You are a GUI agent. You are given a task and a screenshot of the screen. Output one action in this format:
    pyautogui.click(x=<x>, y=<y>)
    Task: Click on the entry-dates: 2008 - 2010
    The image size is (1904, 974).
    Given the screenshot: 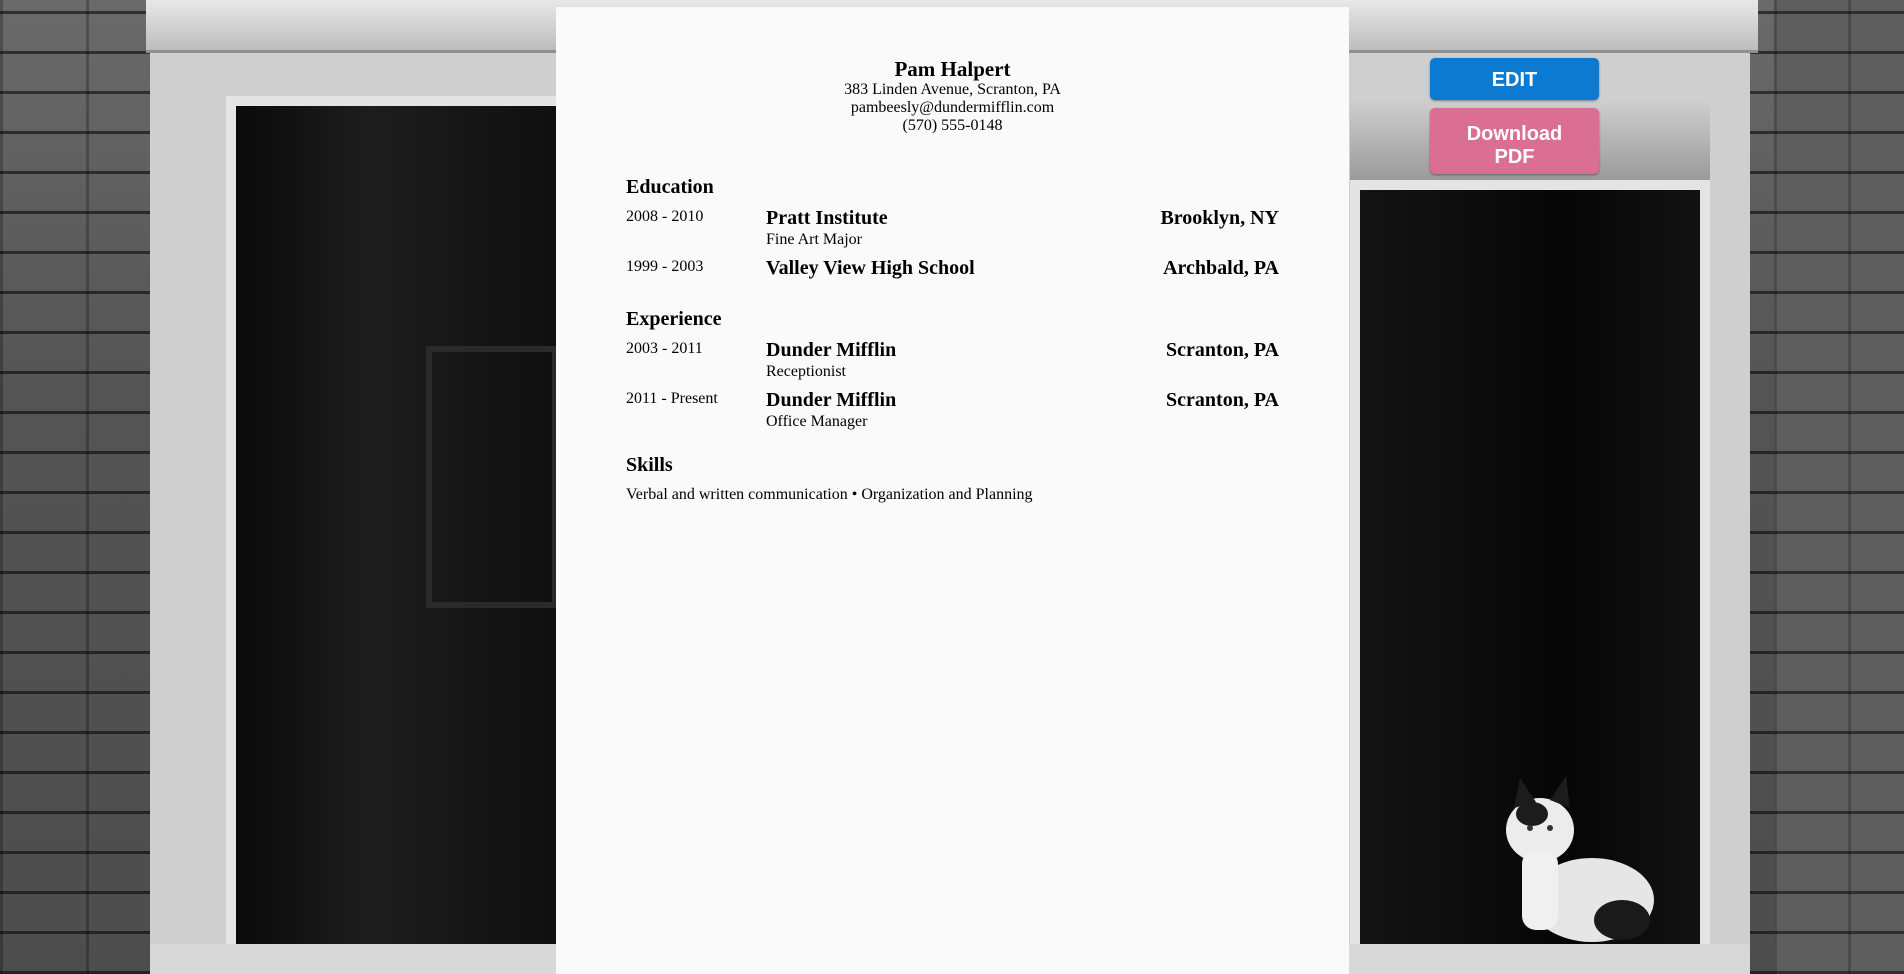 What is the action you would take?
    pyautogui.click(x=665, y=216)
    